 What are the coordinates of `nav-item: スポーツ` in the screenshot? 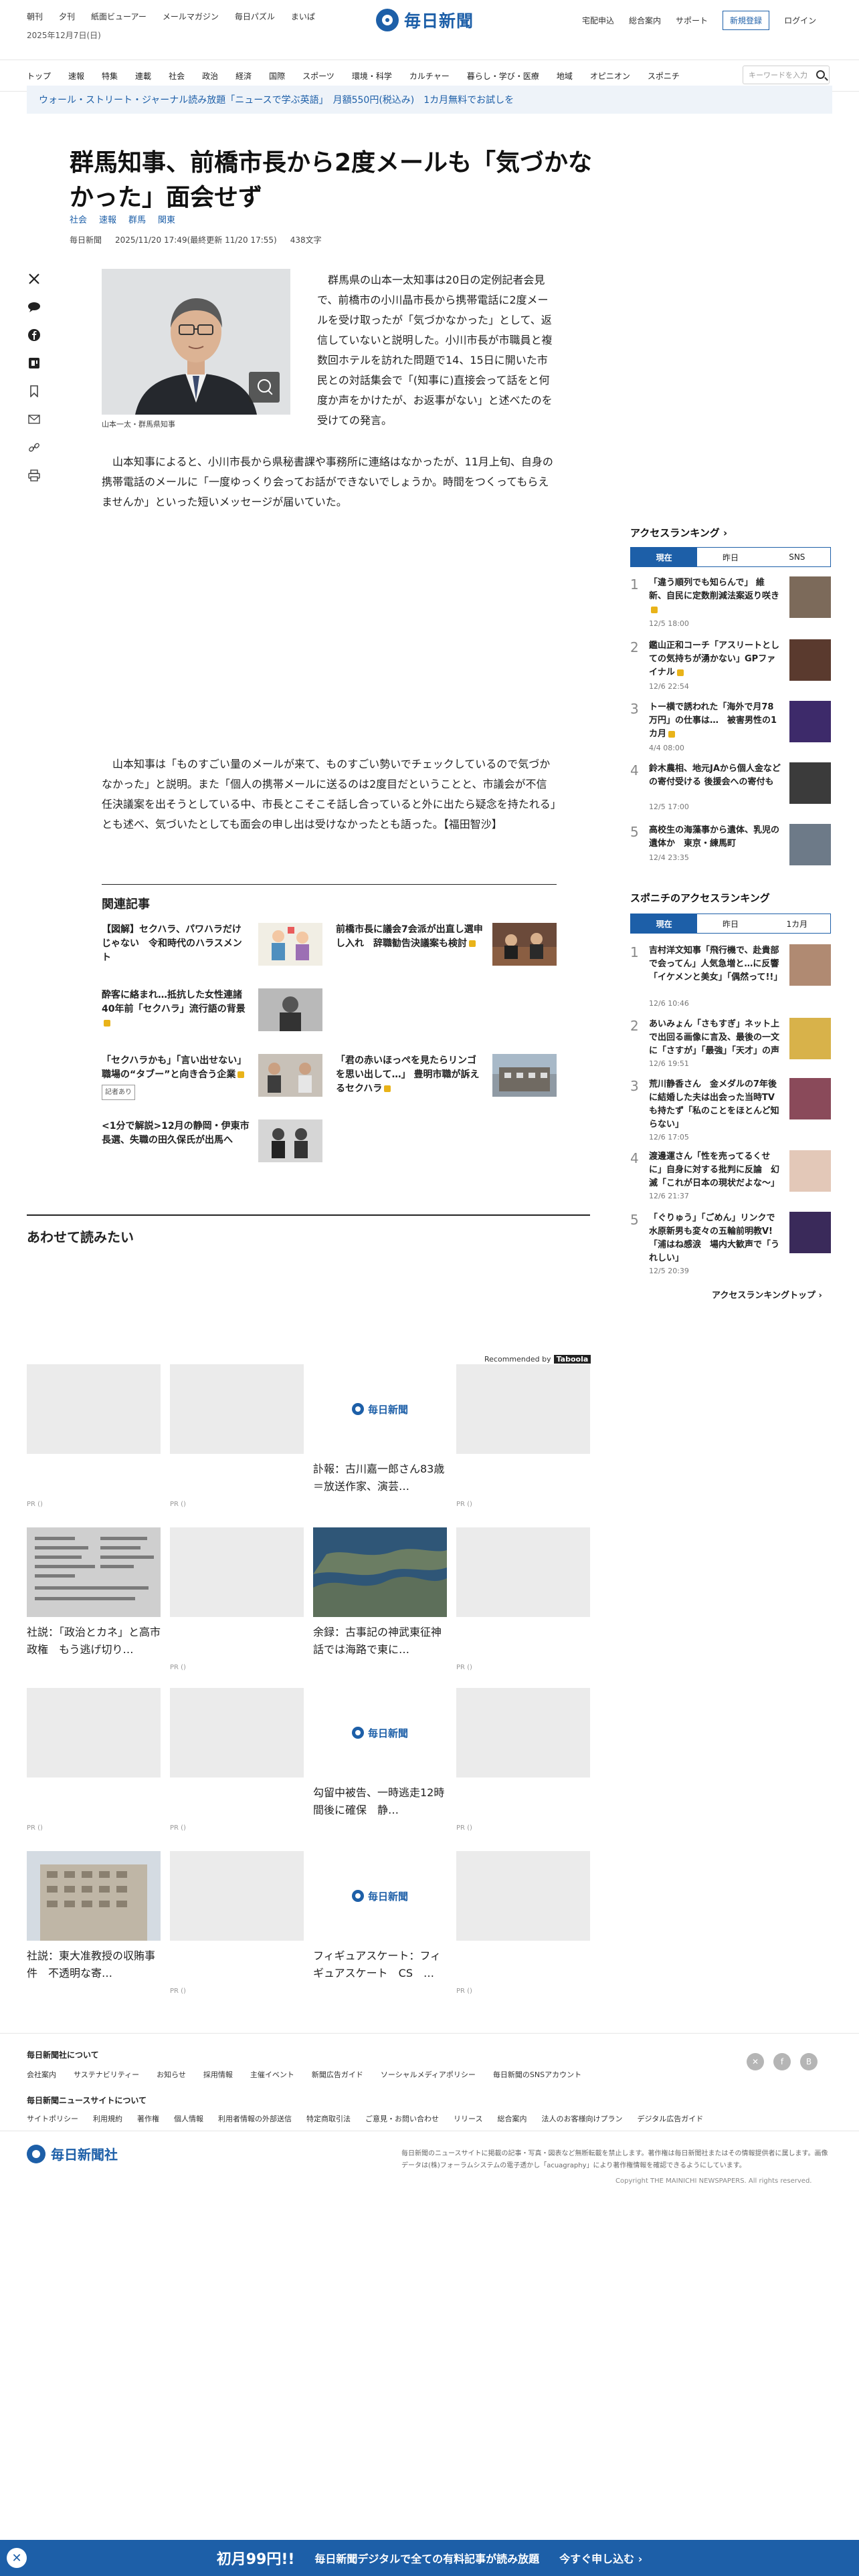 It's located at (318, 76).